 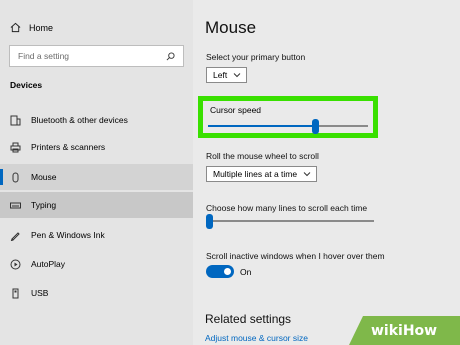 What do you see at coordinates (96, 264) in the screenshot?
I see `sidebar-item-autoplay: AutoPlay` at bounding box center [96, 264].